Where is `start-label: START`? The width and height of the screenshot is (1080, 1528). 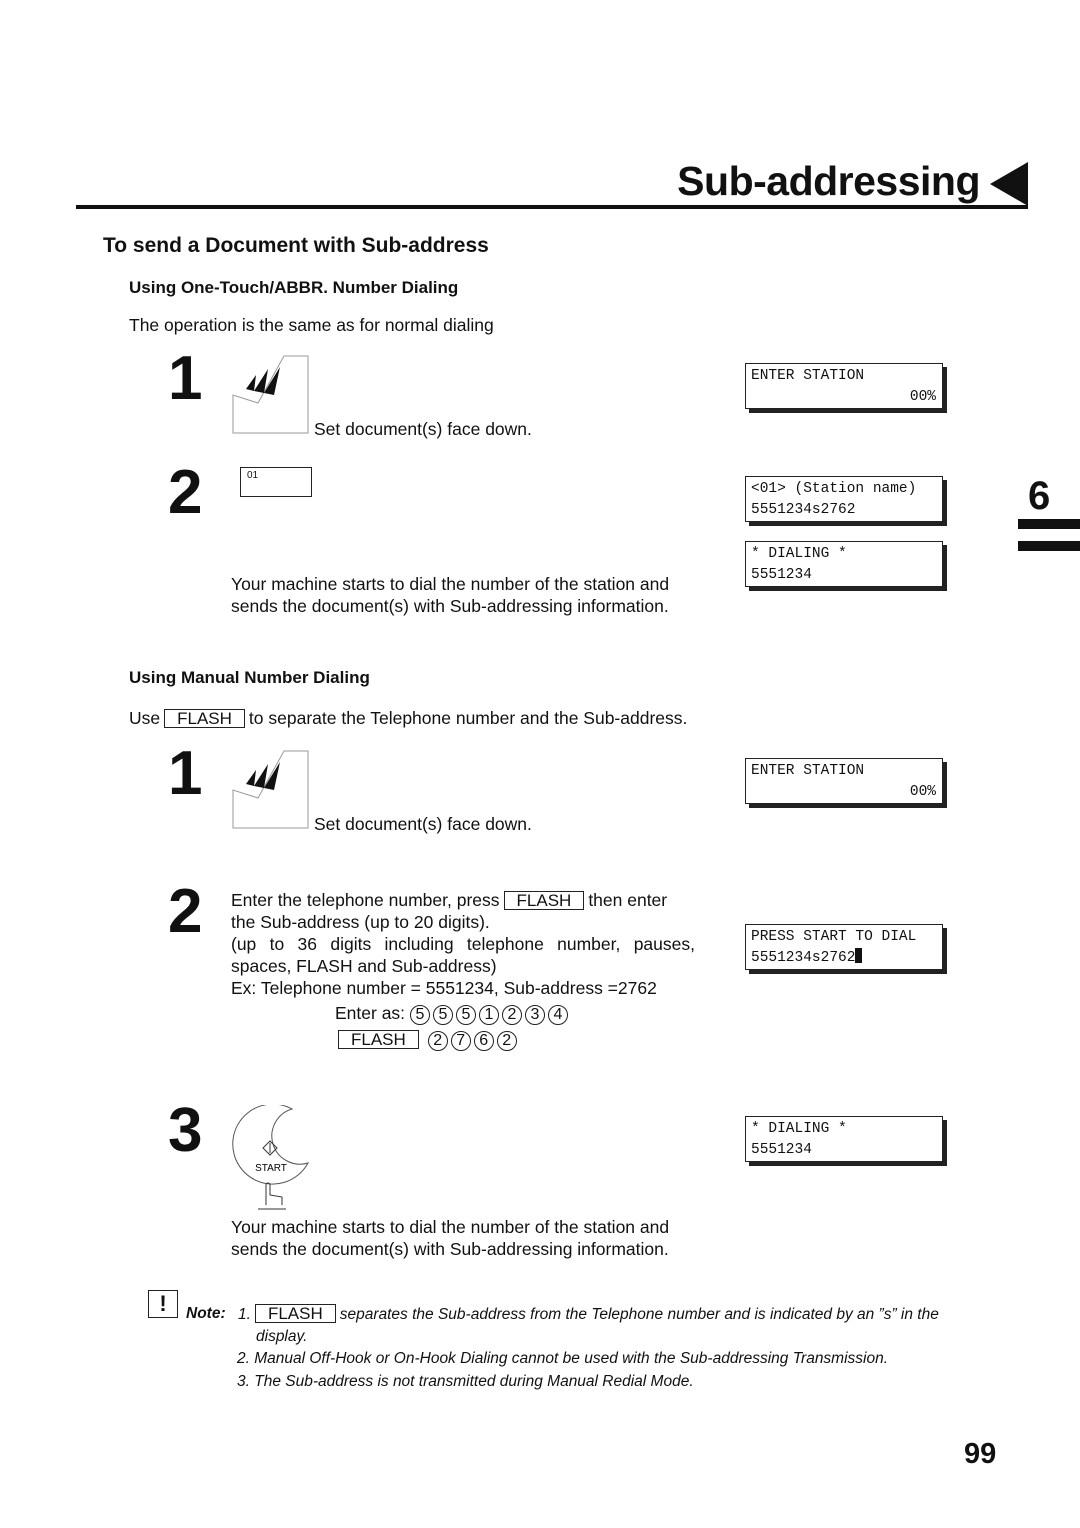
start-label: START is located at coordinates (271, 1168).